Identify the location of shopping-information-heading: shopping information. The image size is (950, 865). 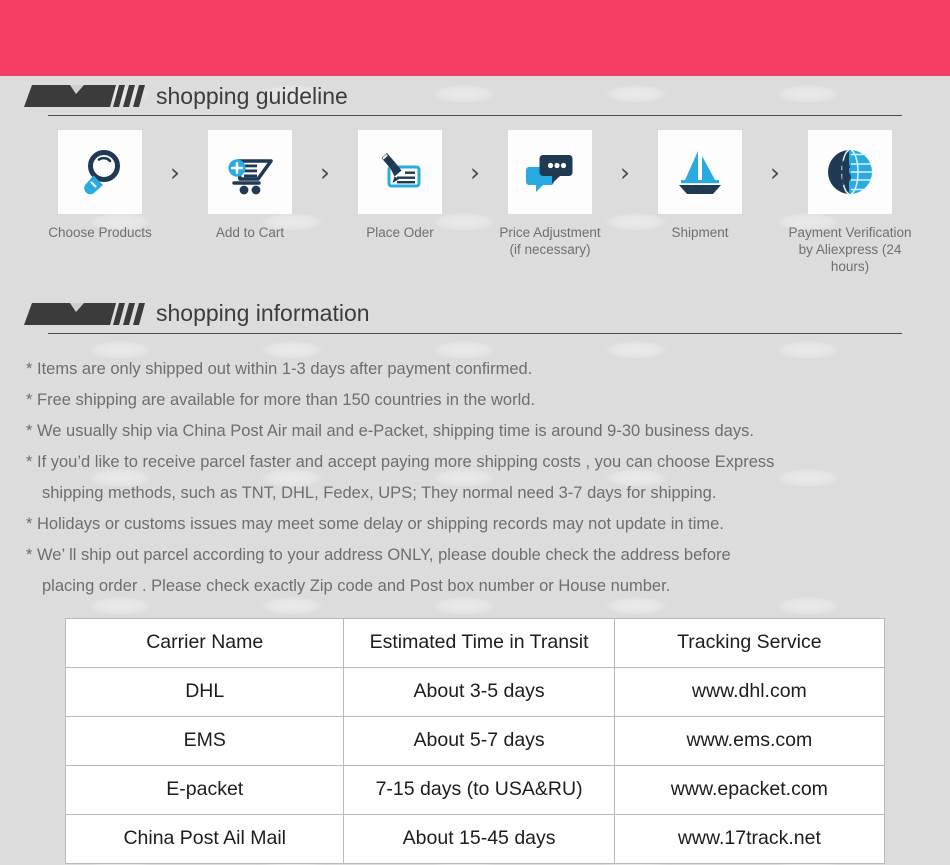
(475, 314).